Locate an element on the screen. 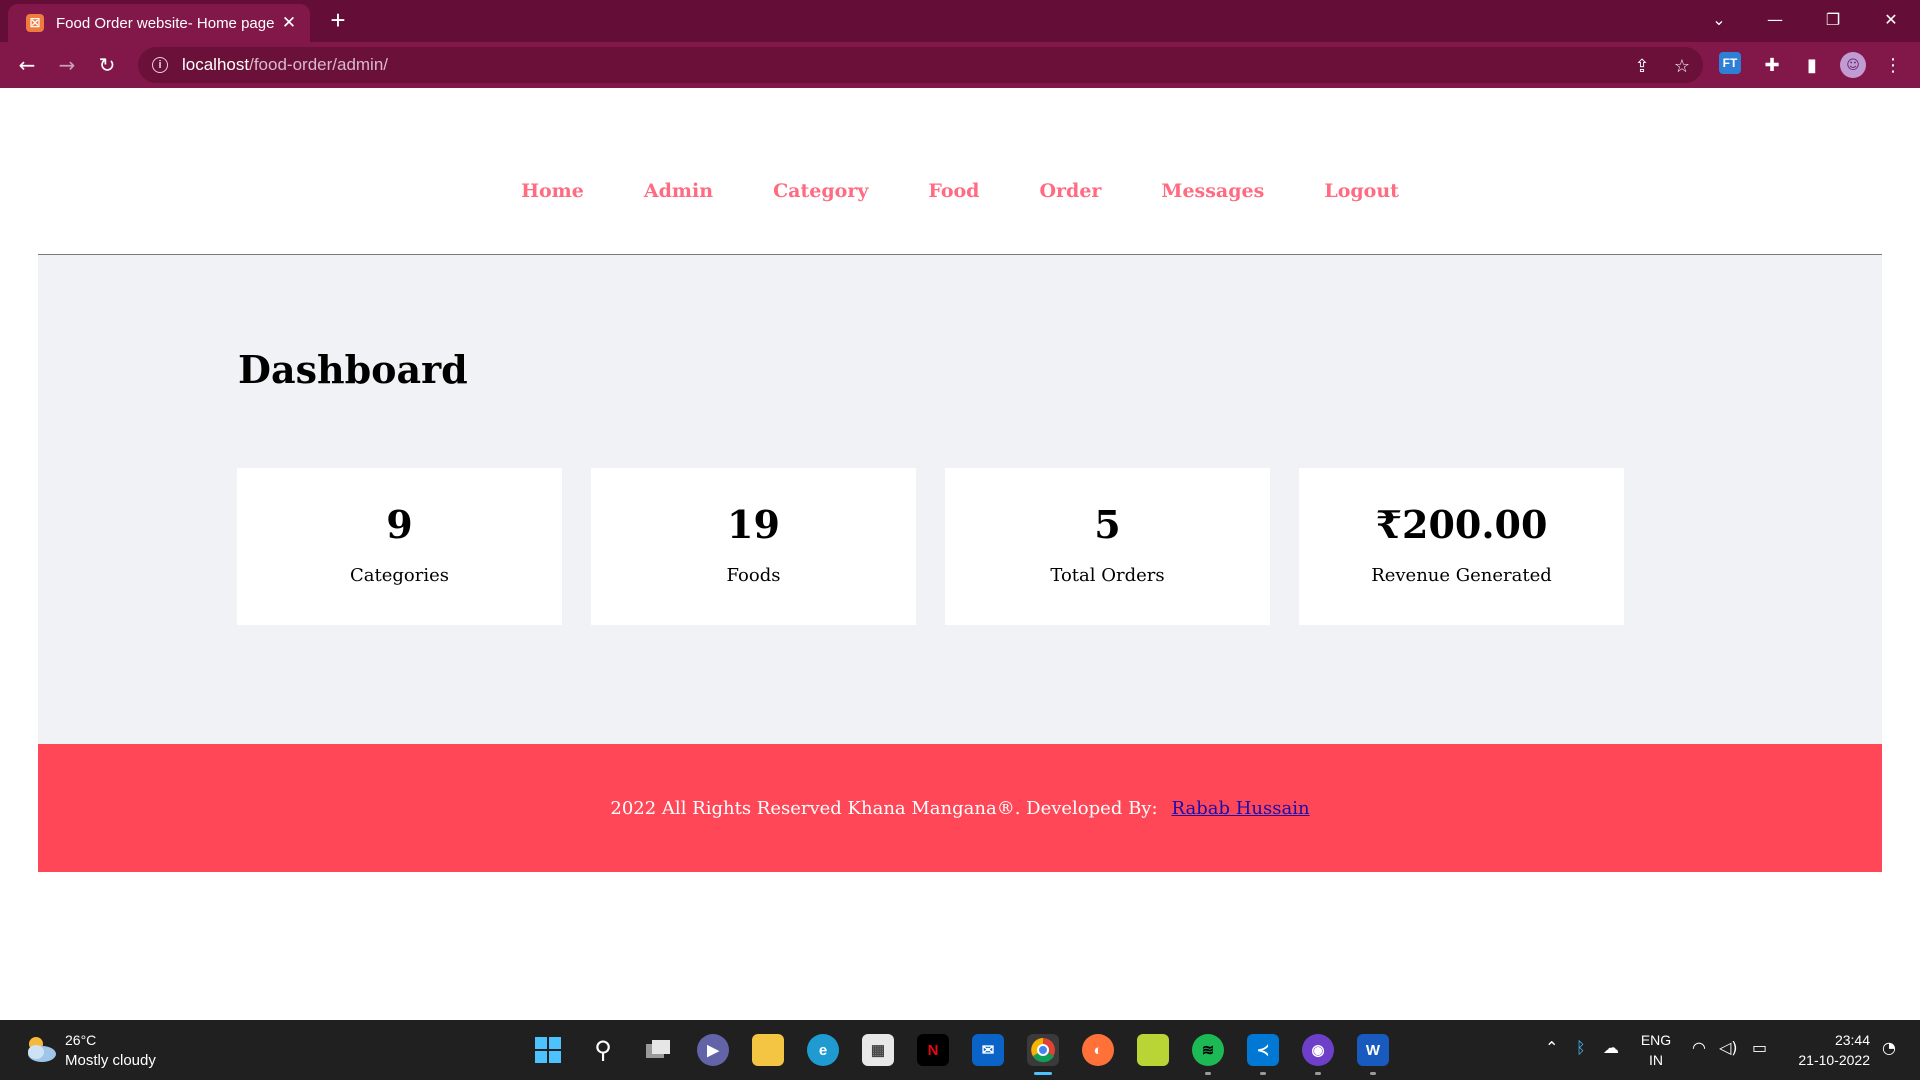 The image size is (1920, 1080). language-indicator: ENG is located at coordinates (1656, 1040).